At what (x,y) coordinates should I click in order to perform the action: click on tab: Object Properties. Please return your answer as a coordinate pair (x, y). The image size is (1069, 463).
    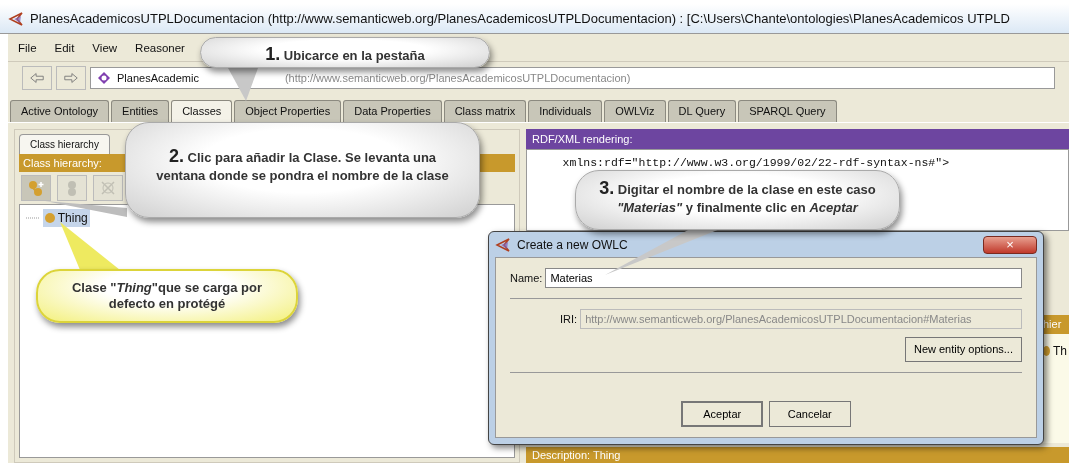
    Looking at the image, I should click on (288, 111).